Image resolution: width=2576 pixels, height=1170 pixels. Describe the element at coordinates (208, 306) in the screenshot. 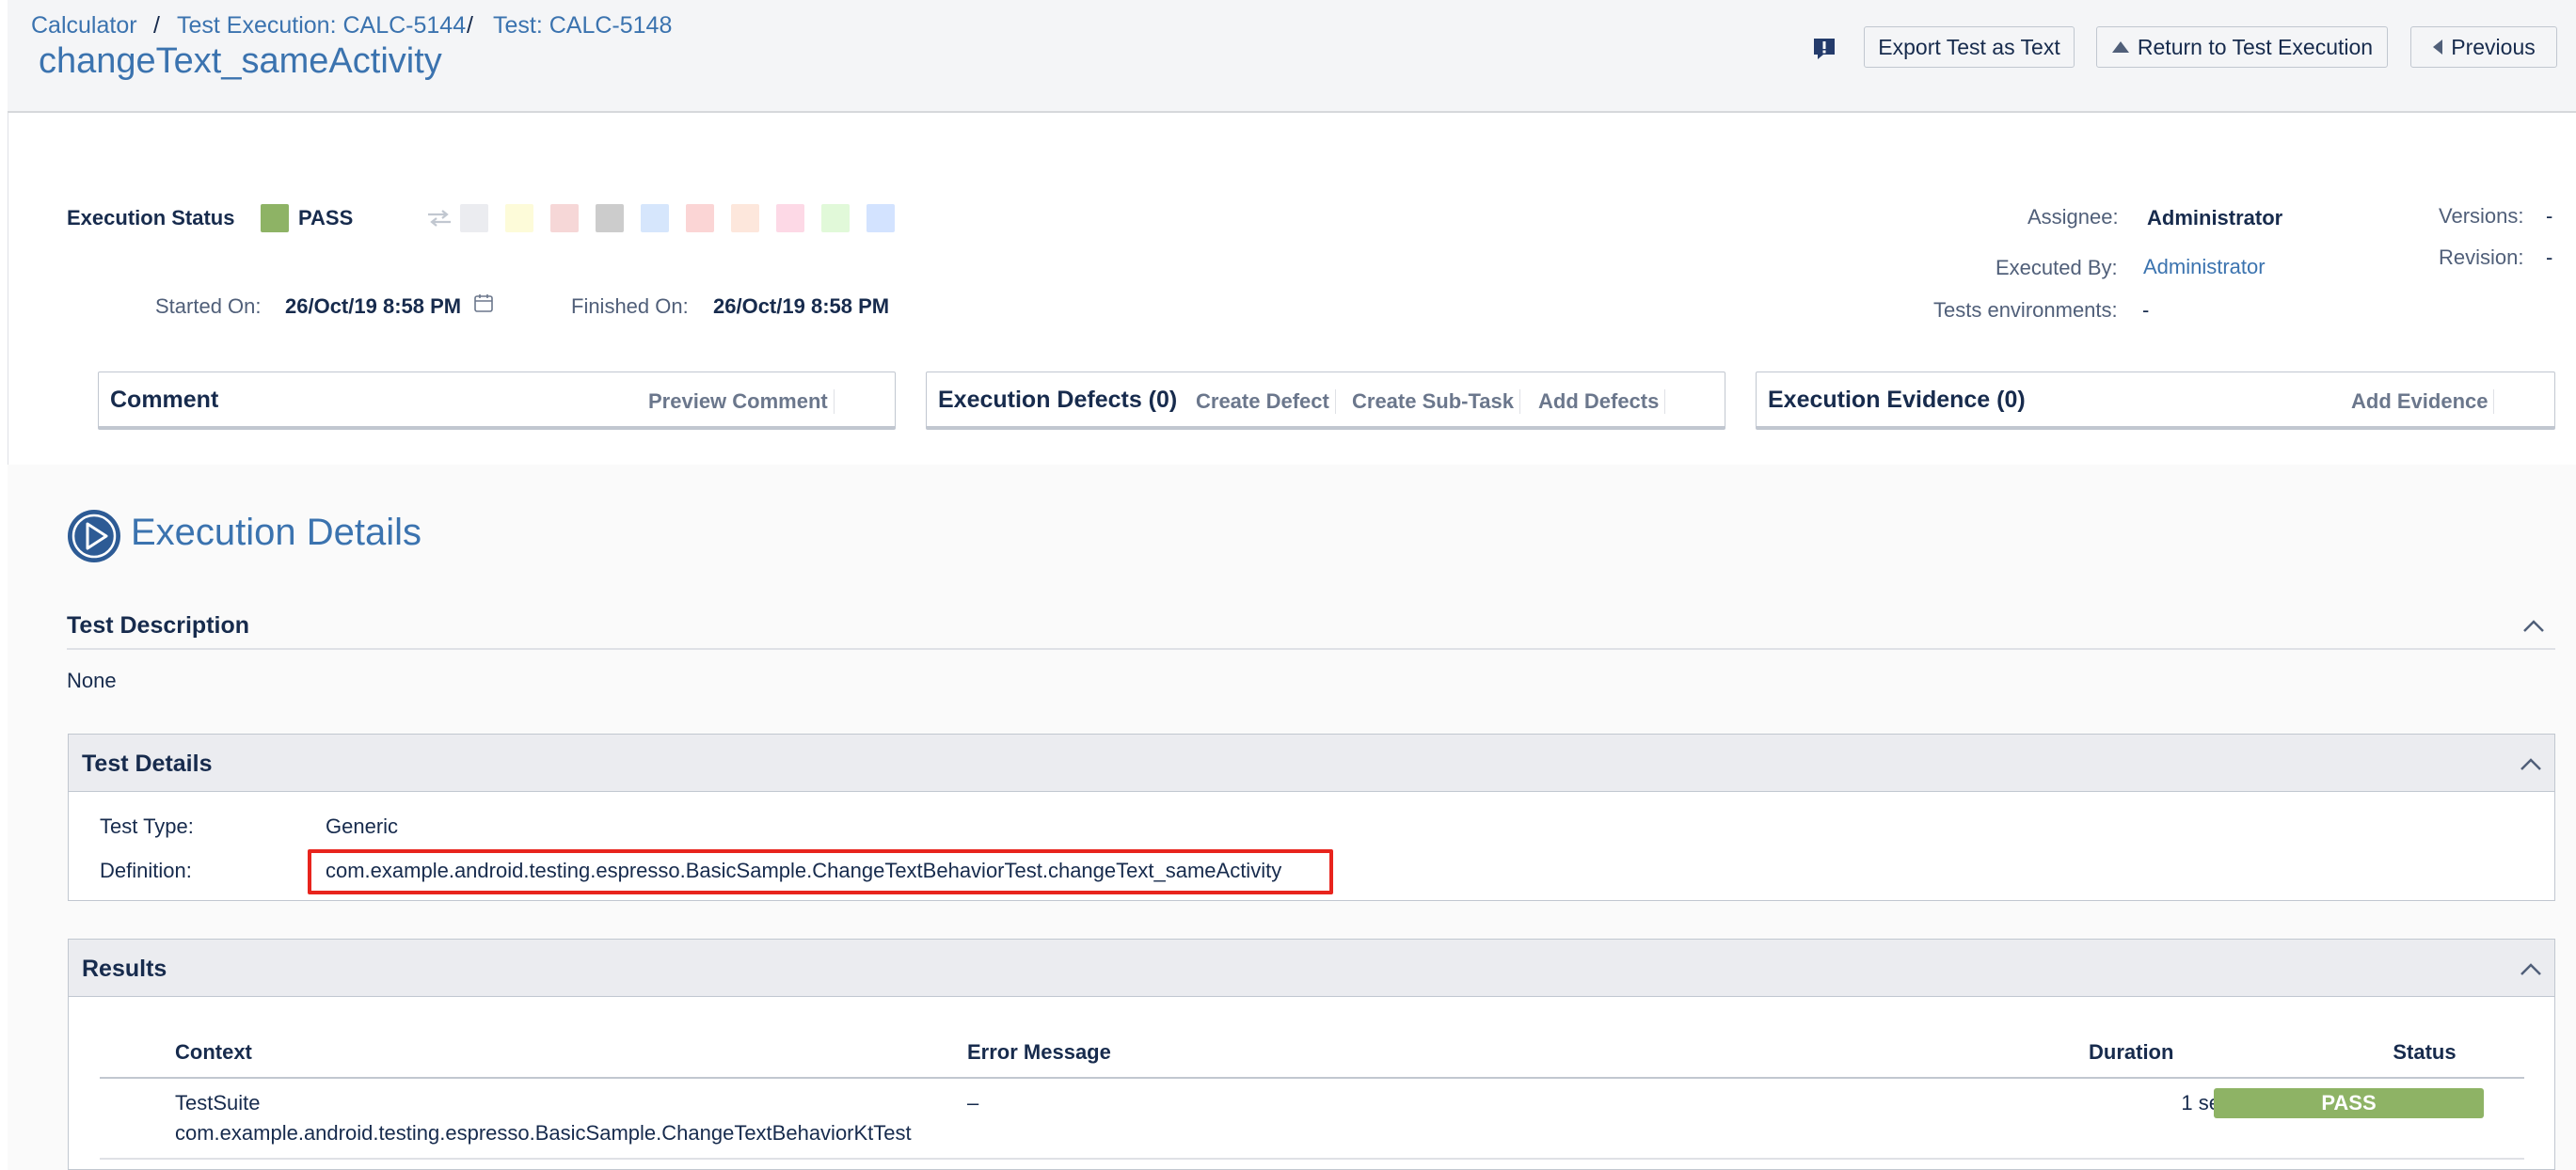

I see `started-on-label: Started On:` at that location.